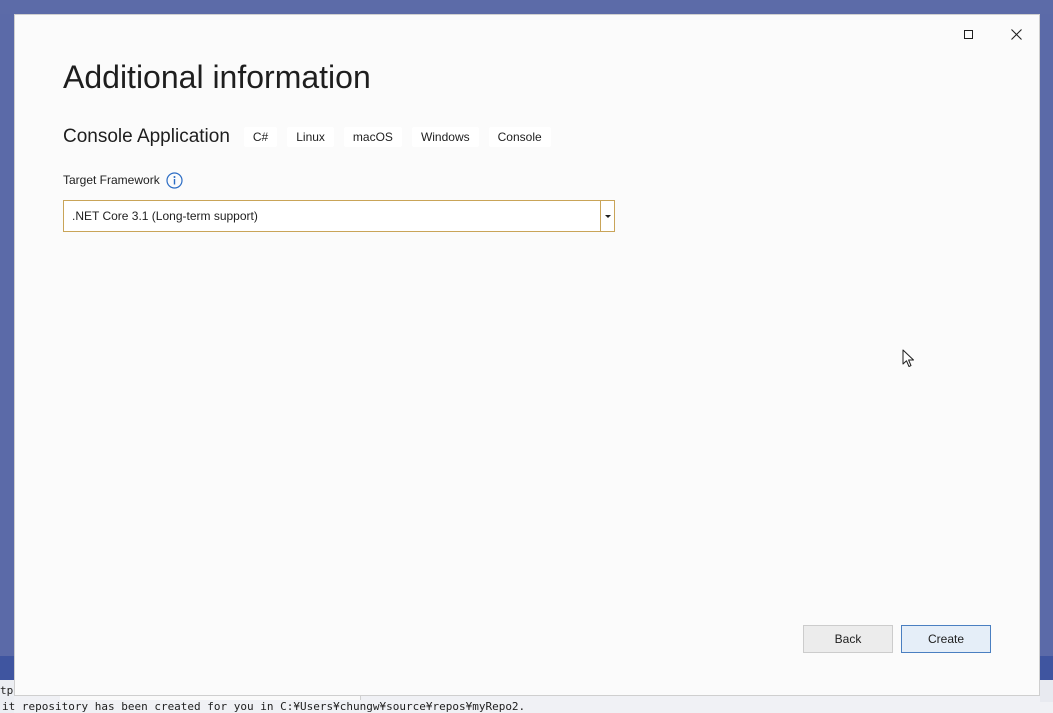 The width and height of the screenshot is (1053, 713). What do you see at coordinates (1046, 335) in the screenshot?
I see `ide-background-right` at bounding box center [1046, 335].